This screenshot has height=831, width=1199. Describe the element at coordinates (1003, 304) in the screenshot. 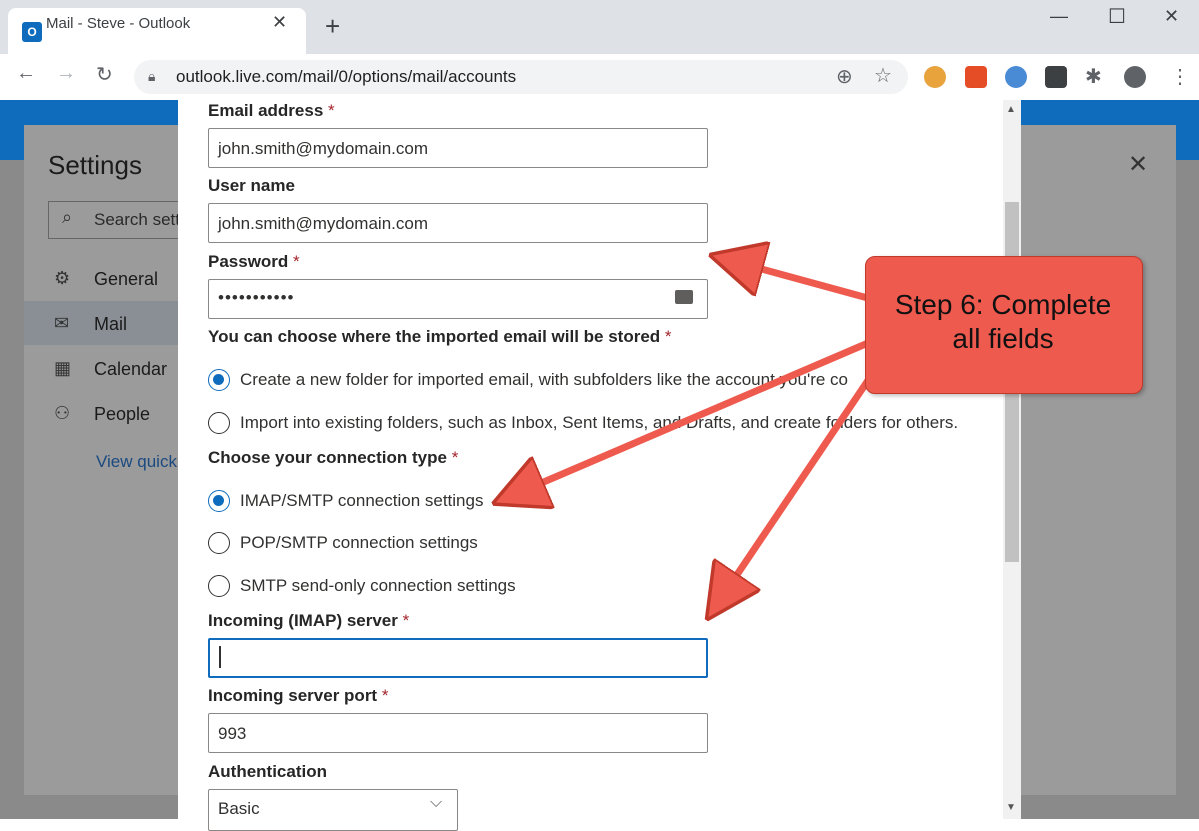

I see `step-callout-line-1: Step 6: Complete` at that location.